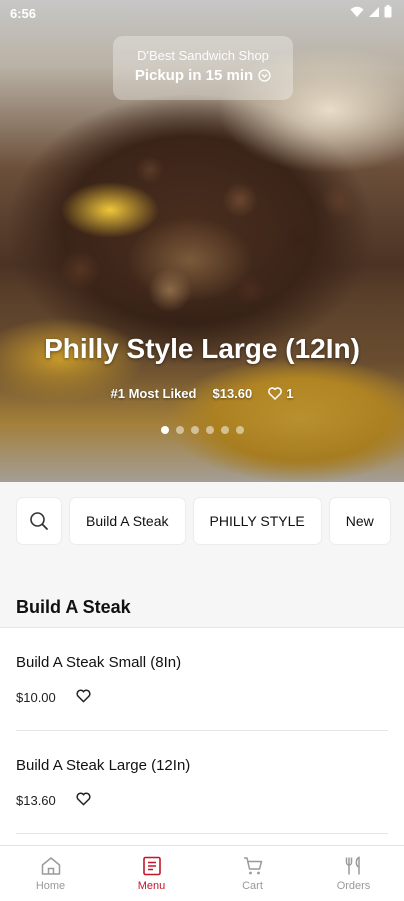 The height and width of the screenshot is (901, 404). I want to click on category-chip-new: New, so click(359, 521).